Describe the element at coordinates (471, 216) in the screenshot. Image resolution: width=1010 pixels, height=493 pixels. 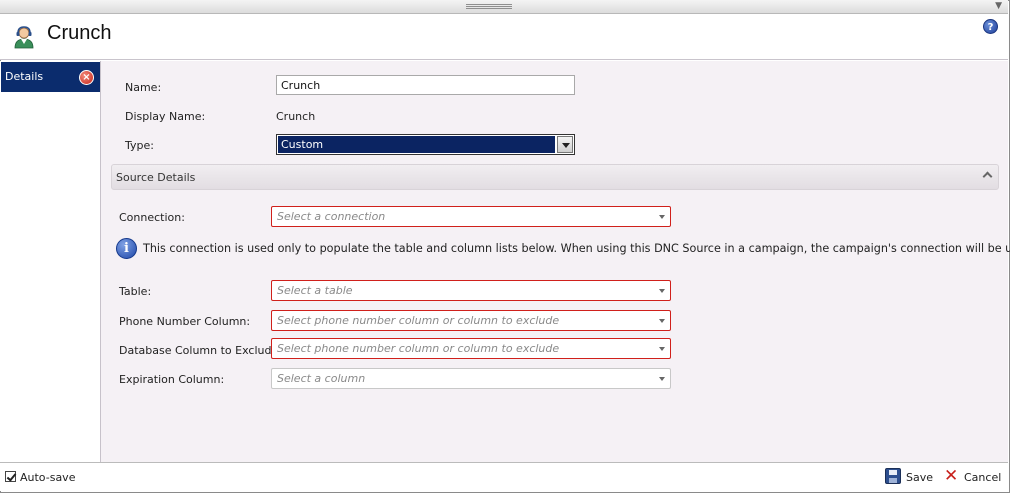
I see `connection-select: Select a connection` at that location.